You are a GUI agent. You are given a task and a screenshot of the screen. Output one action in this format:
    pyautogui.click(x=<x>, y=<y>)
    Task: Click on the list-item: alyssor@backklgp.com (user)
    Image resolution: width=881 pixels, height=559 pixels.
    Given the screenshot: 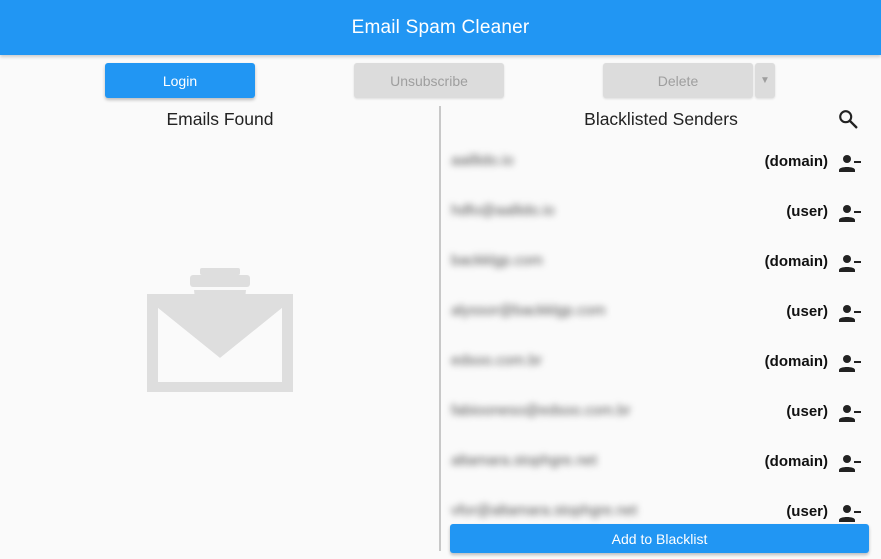 What is the action you would take?
    pyautogui.click(x=661, y=312)
    